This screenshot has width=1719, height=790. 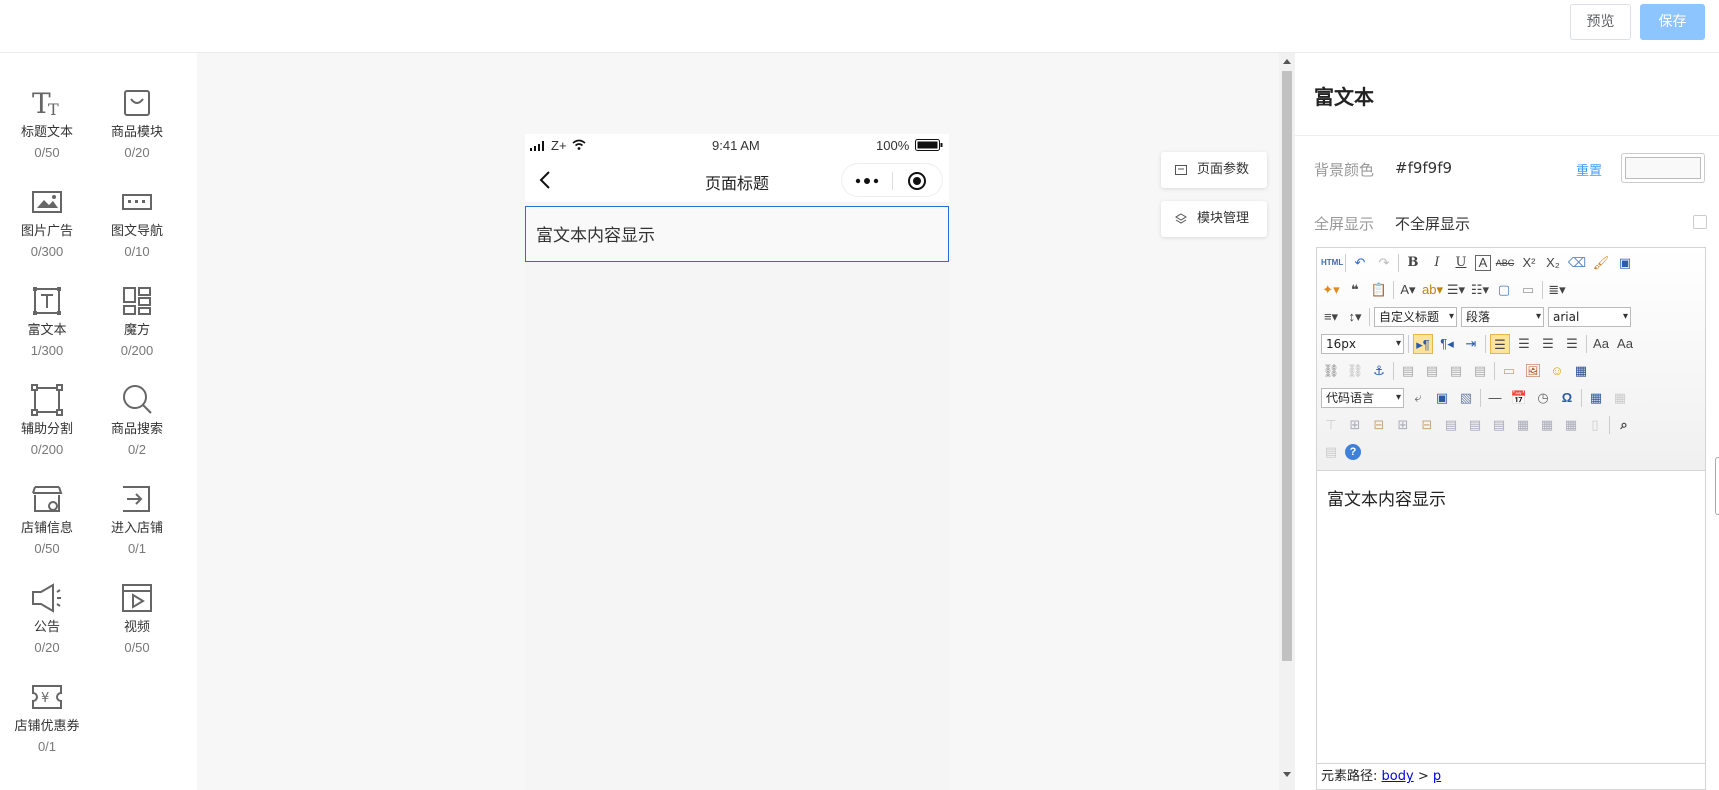 What do you see at coordinates (1483, 263) in the screenshot?
I see `font-border-icon: A` at bounding box center [1483, 263].